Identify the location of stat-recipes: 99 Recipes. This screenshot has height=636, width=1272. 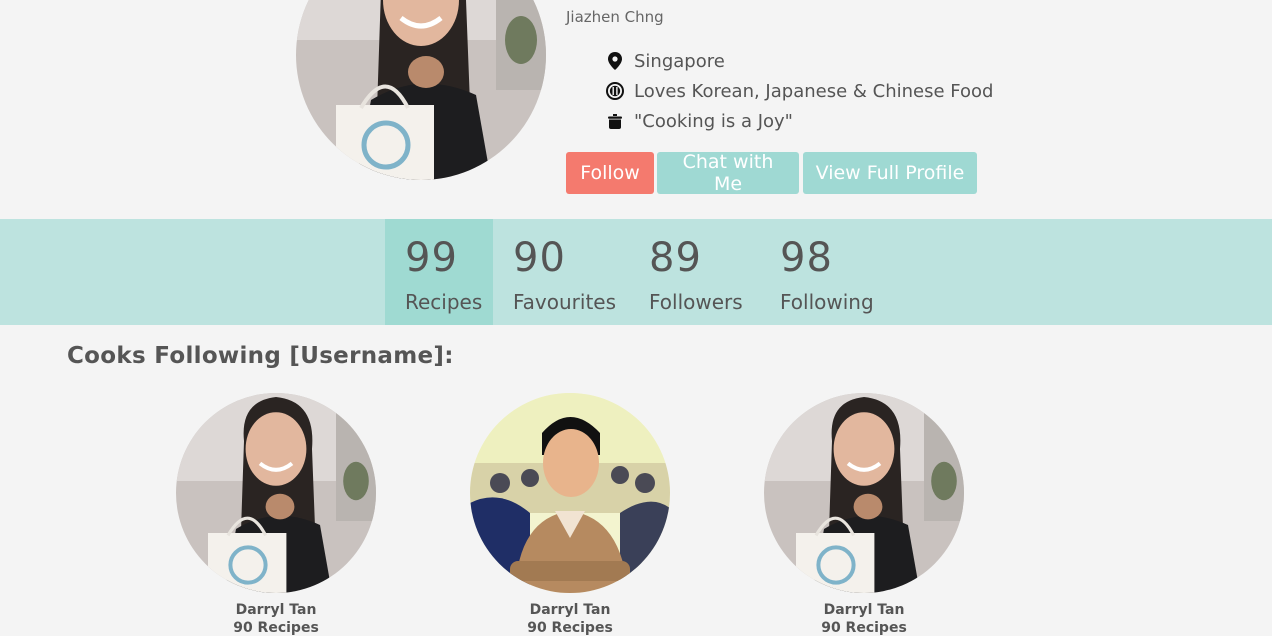
(439, 272).